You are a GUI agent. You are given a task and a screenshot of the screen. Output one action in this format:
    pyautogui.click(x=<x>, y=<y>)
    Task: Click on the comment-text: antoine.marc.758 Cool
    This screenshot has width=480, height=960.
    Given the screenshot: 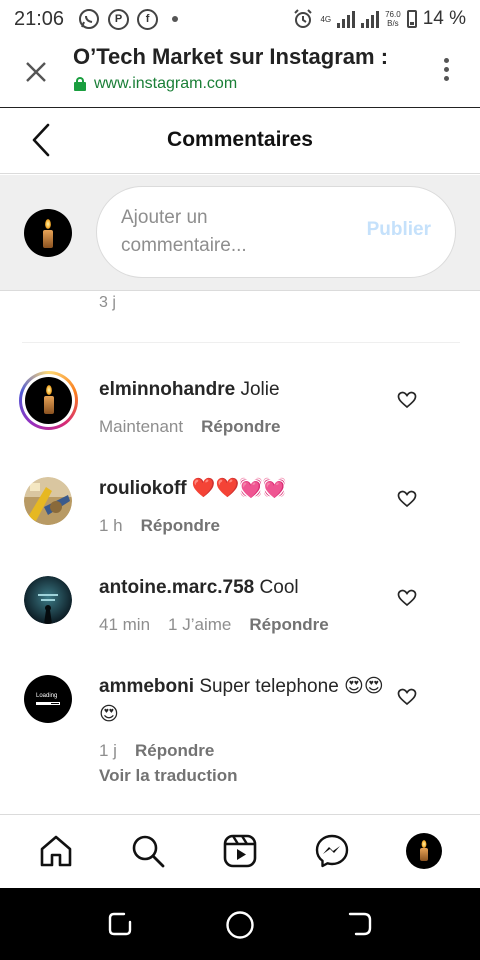 What is the action you would take?
    pyautogui.click(x=244, y=588)
    